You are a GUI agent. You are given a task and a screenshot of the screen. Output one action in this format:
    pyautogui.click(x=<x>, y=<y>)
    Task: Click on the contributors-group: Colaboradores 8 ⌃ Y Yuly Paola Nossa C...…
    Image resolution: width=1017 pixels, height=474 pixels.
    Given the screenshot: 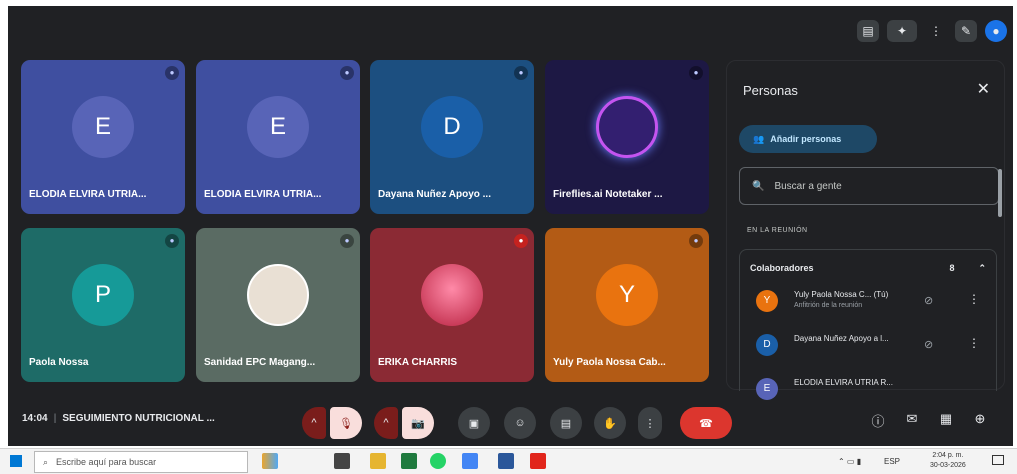 What is the action you would take?
    pyautogui.click(x=868, y=324)
    